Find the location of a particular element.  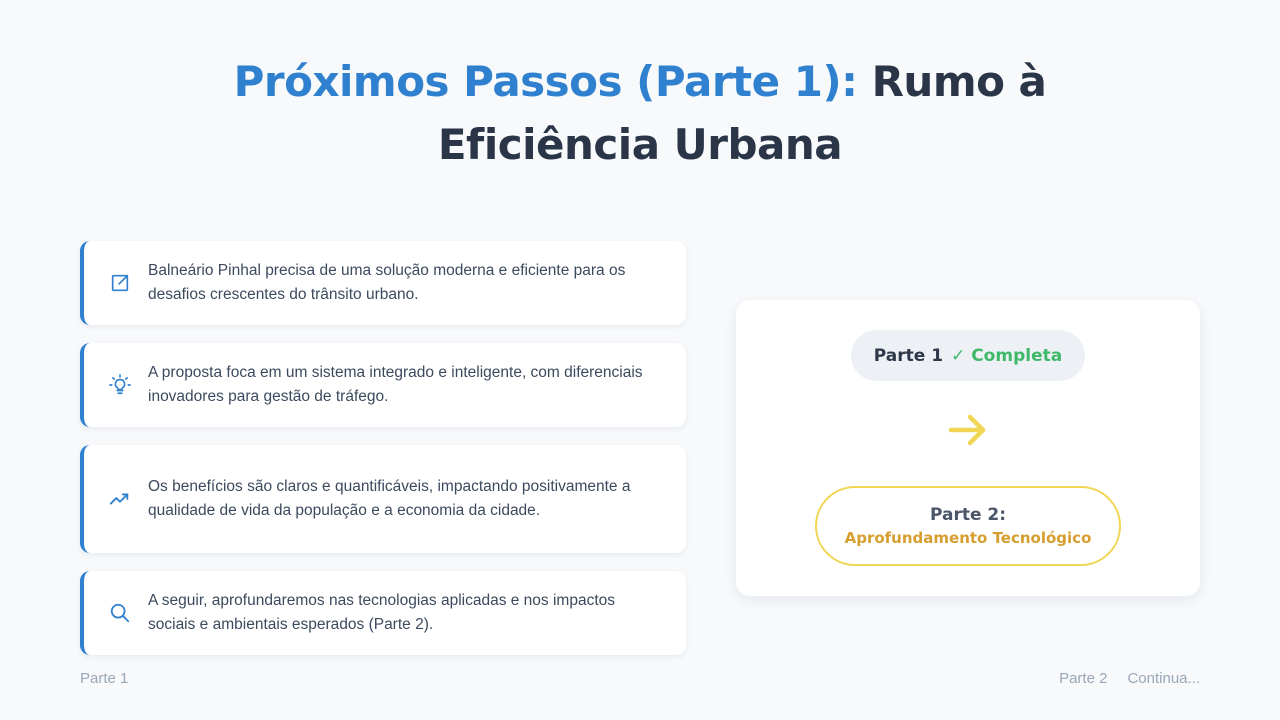

part1-status-badge: Parte 1 ✓ Completa is located at coordinates (968, 355).